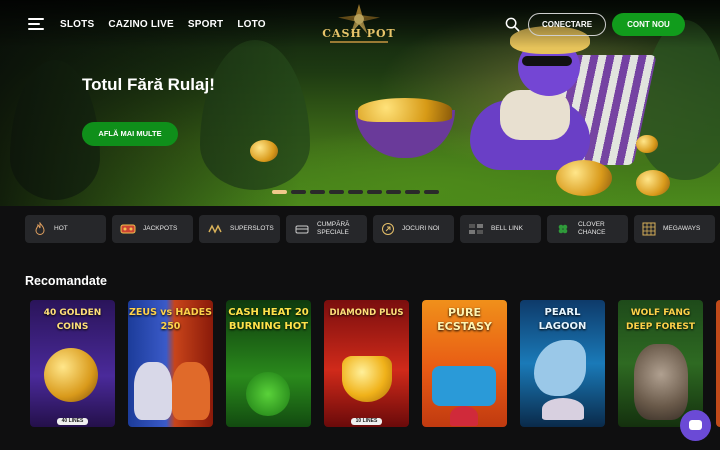  Describe the element at coordinates (40, 228) in the screenshot. I see `flame-icon` at that location.